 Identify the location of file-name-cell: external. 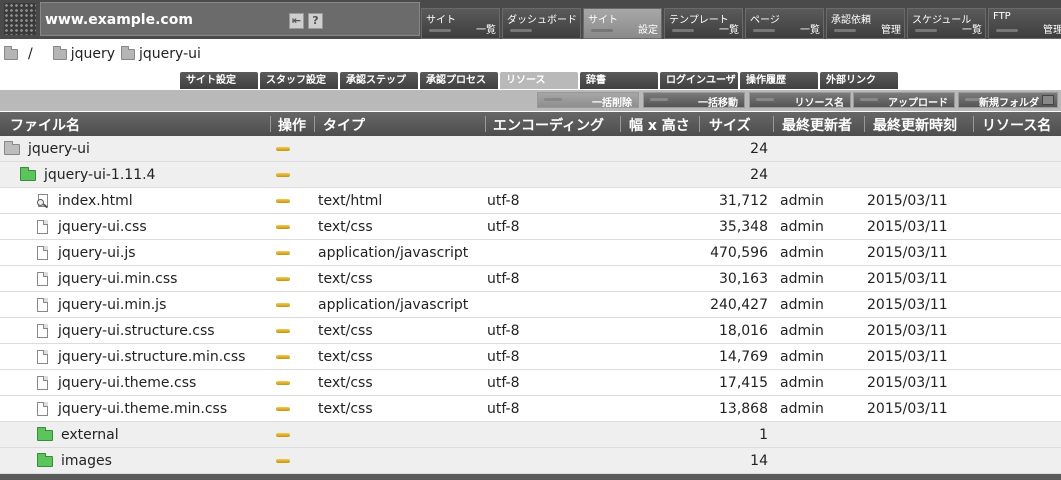
(78, 434).